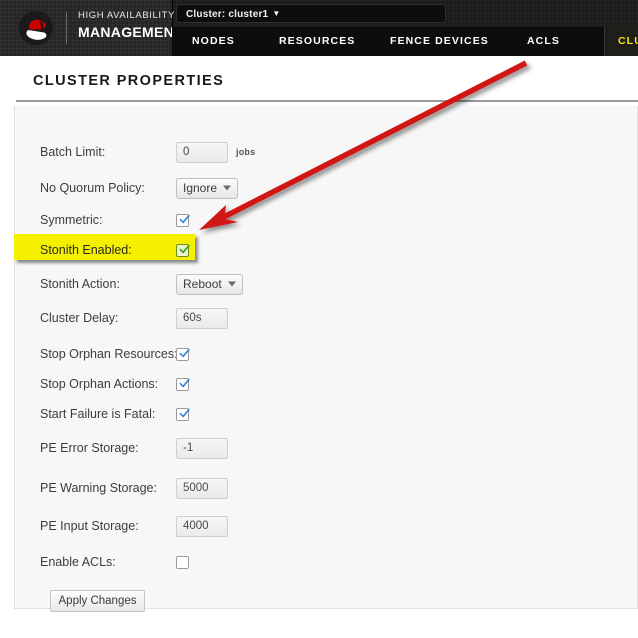  Describe the element at coordinates (130, 31) in the screenshot. I see `brand-line-two: MANAGEMENT` at that location.